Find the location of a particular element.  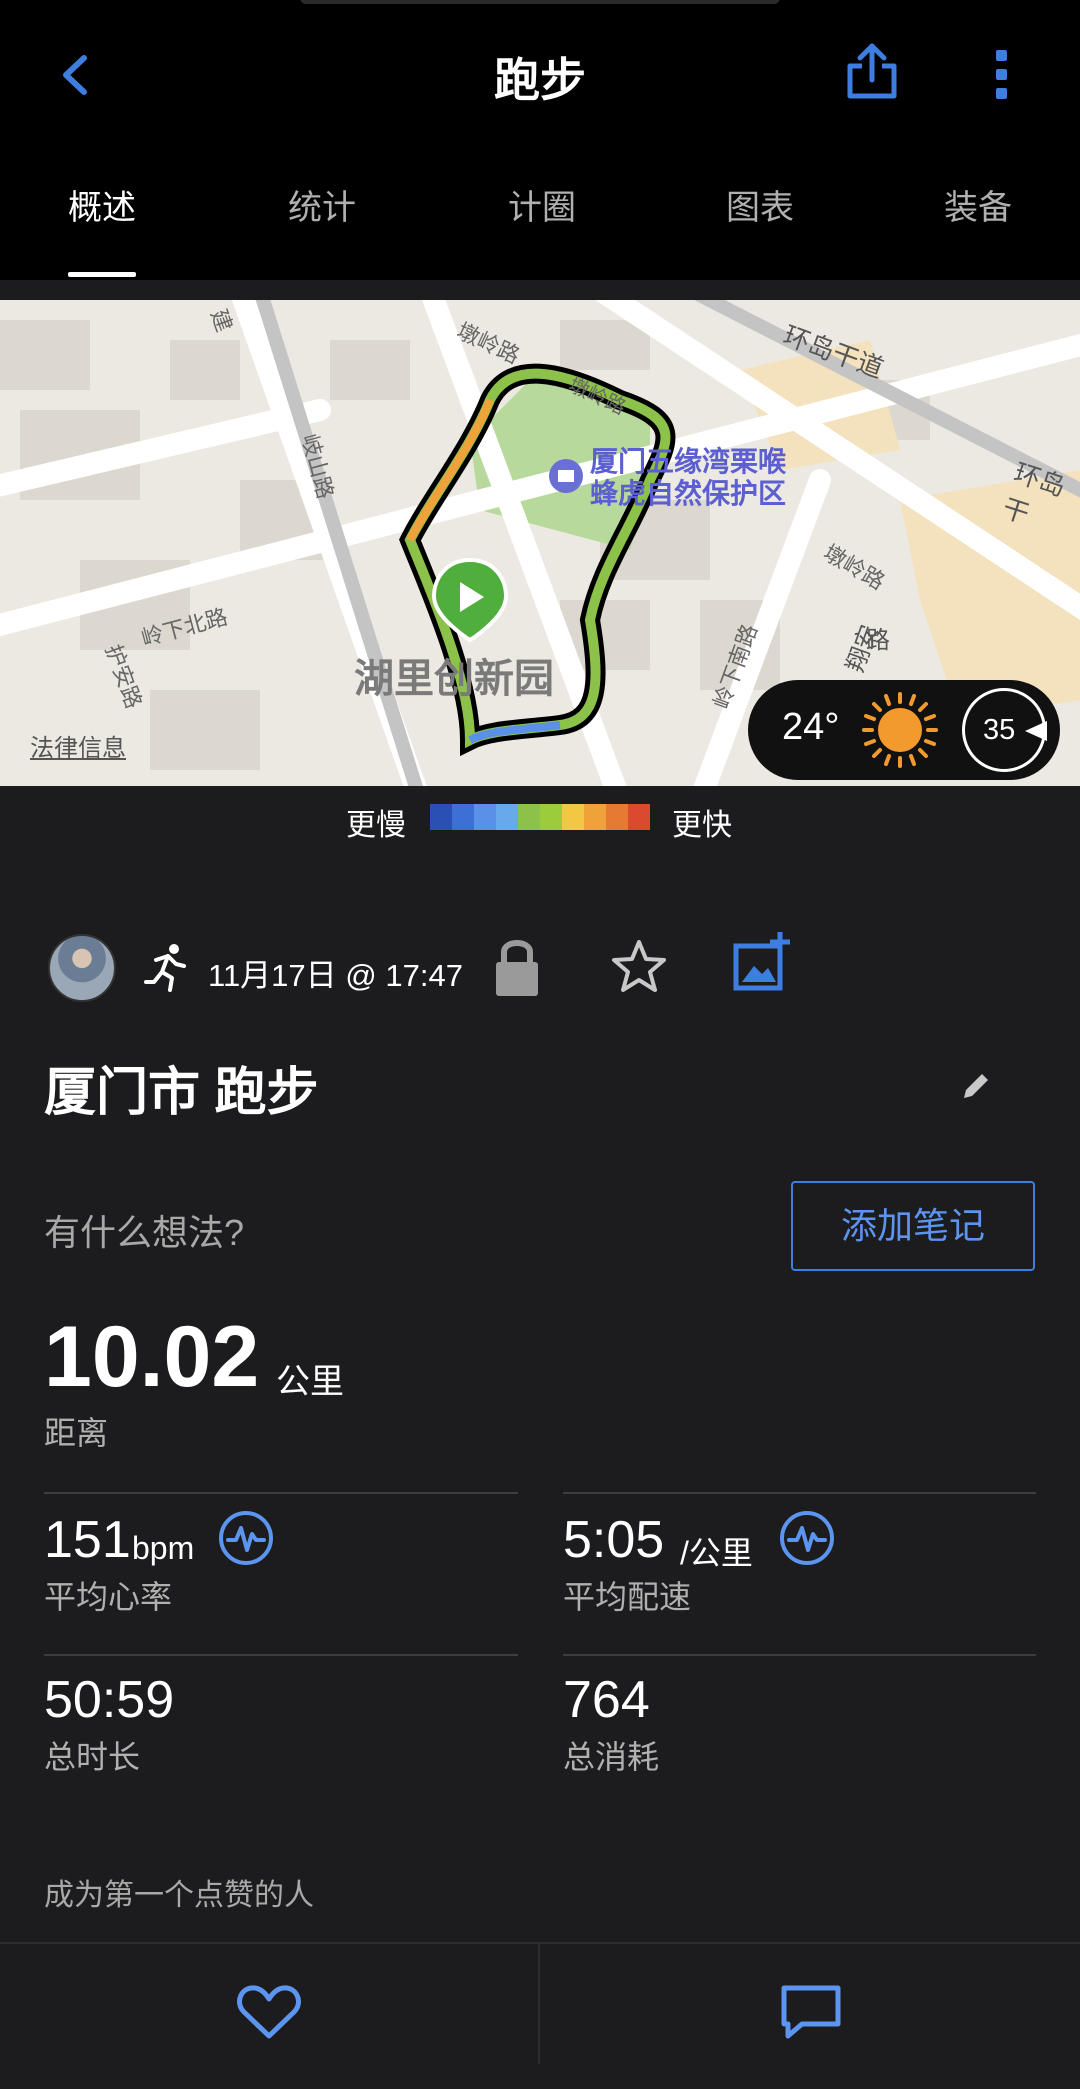

activity-meta-row: 11月17日 @ 17:47 is located at coordinates (540, 970).